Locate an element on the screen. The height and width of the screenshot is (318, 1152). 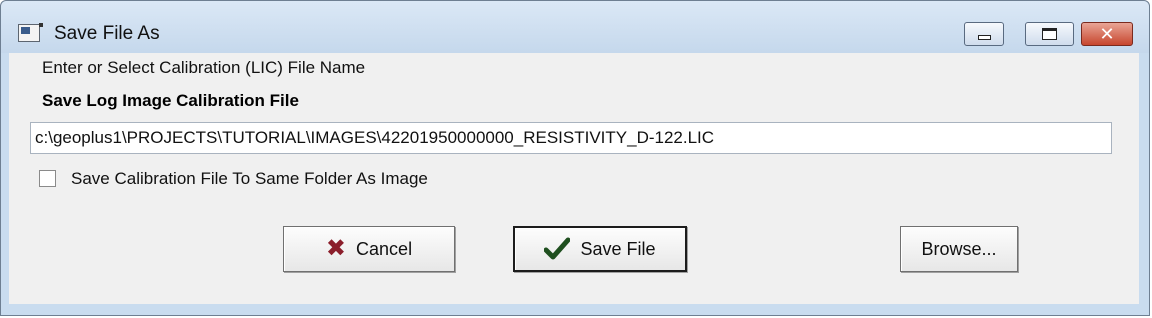
save-file-button-label: Save File is located at coordinates (618, 248).